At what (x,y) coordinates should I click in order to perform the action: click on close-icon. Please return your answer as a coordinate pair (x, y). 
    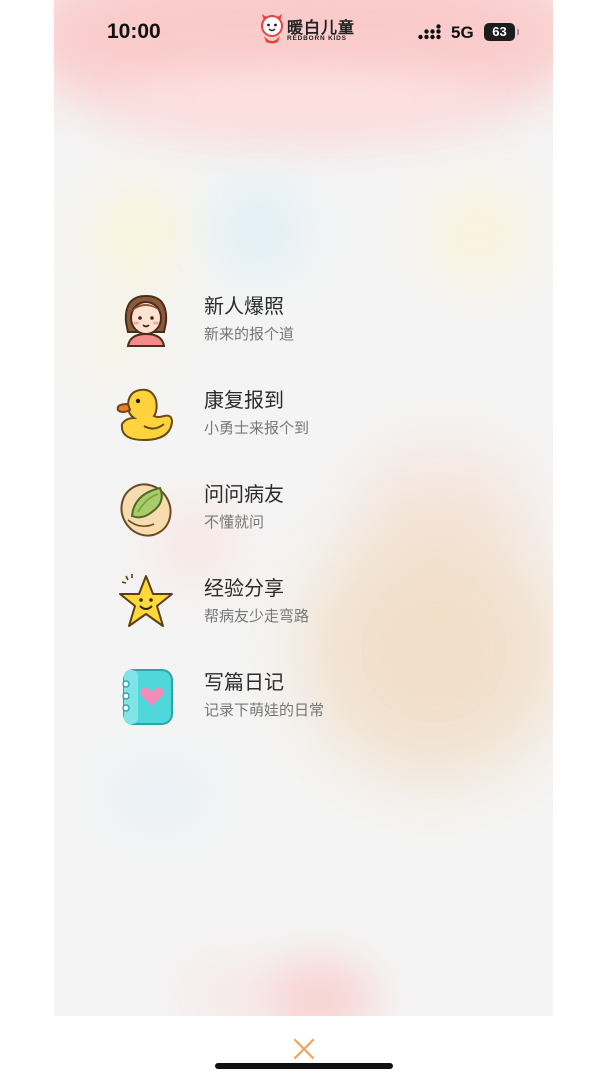
    Looking at the image, I should click on (304, 1049).